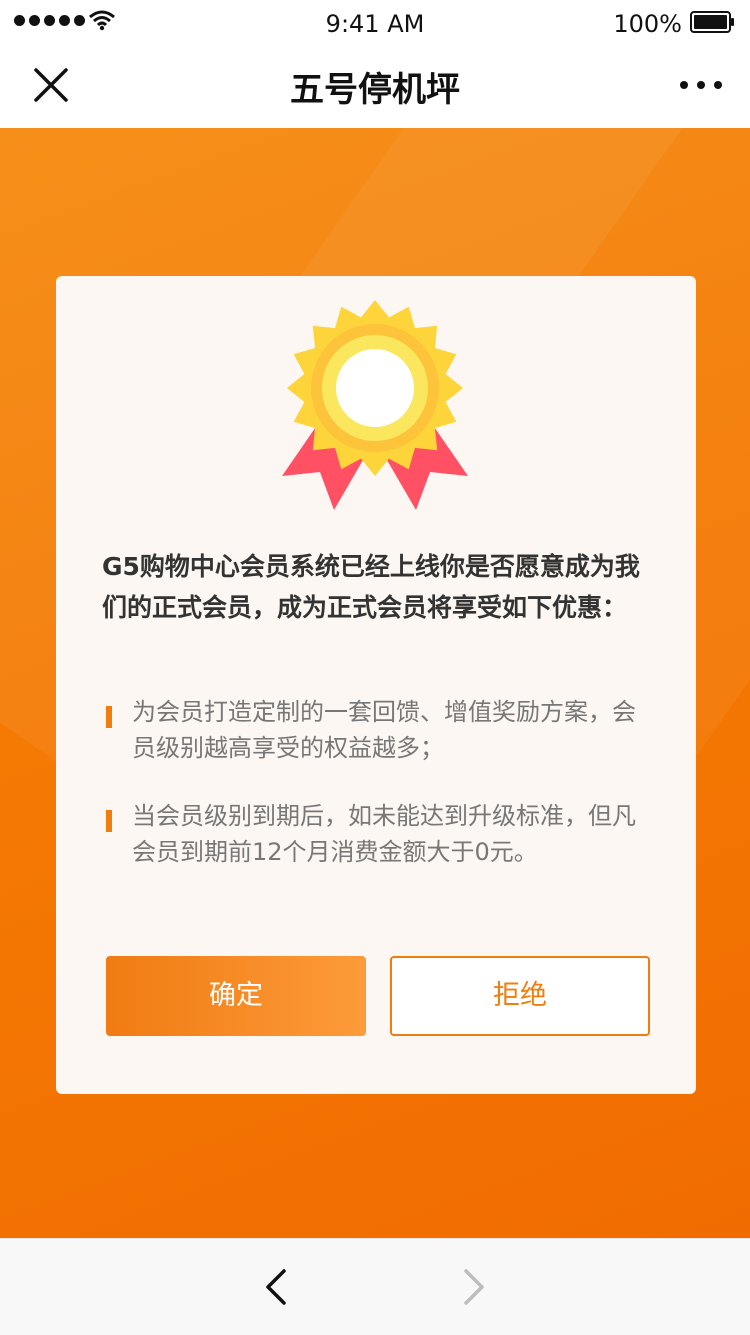  I want to click on chevron-right-icon, so click(474, 1287).